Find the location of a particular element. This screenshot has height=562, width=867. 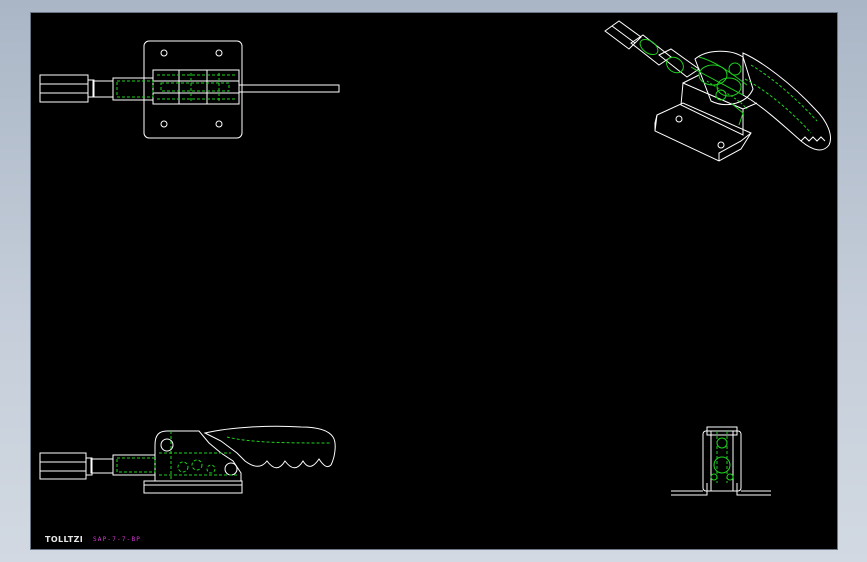

top-view is located at coordinates (189, 89).